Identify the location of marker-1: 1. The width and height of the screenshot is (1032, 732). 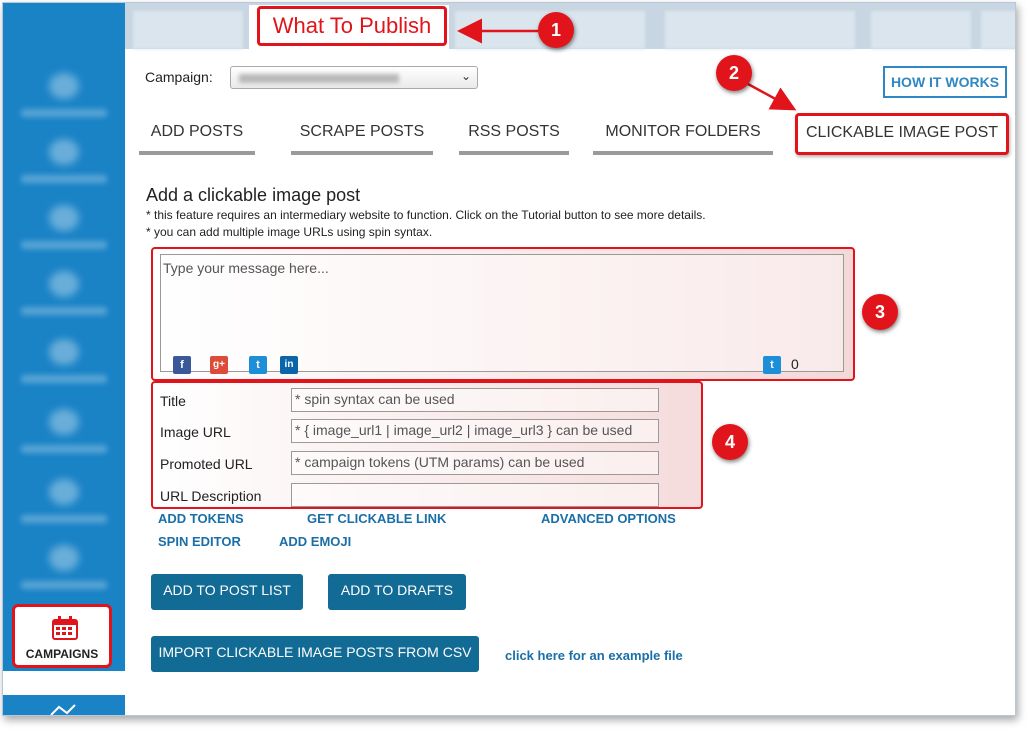
(556, 30).